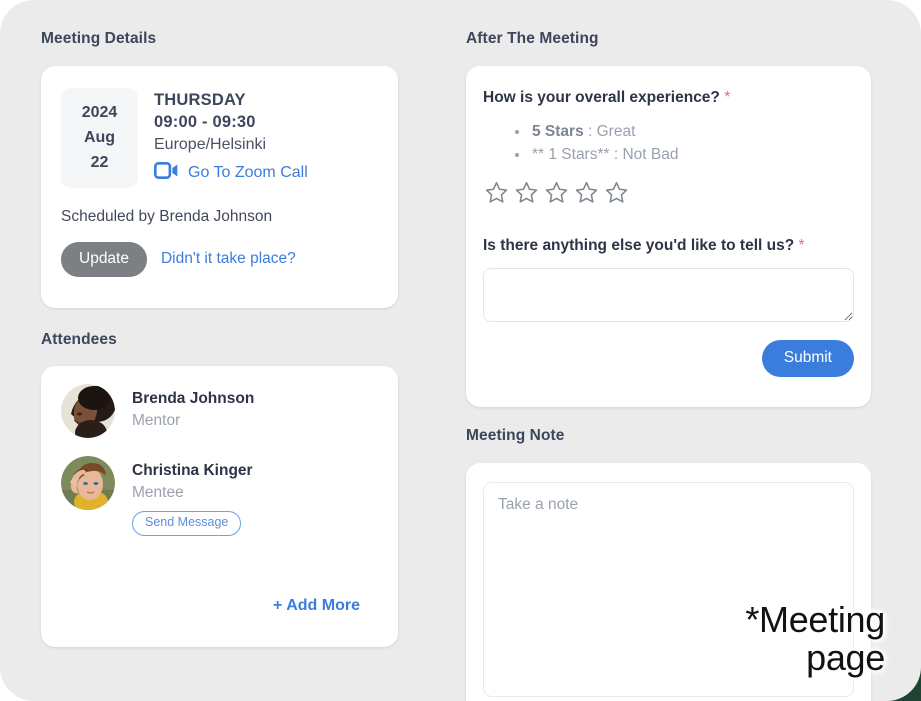 This screenshot has height=701, width=921. Describe the element at coordinates (692, 132) in the screenshot. I see `list-item: 5 Stars : Great` at that location.